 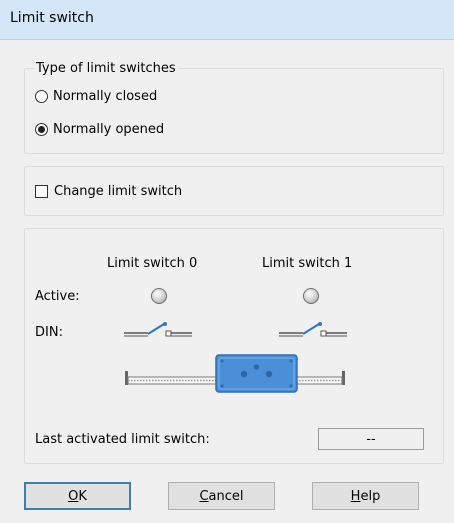 I want to click on last-activated-readout: --, so click(x=371, y=439).